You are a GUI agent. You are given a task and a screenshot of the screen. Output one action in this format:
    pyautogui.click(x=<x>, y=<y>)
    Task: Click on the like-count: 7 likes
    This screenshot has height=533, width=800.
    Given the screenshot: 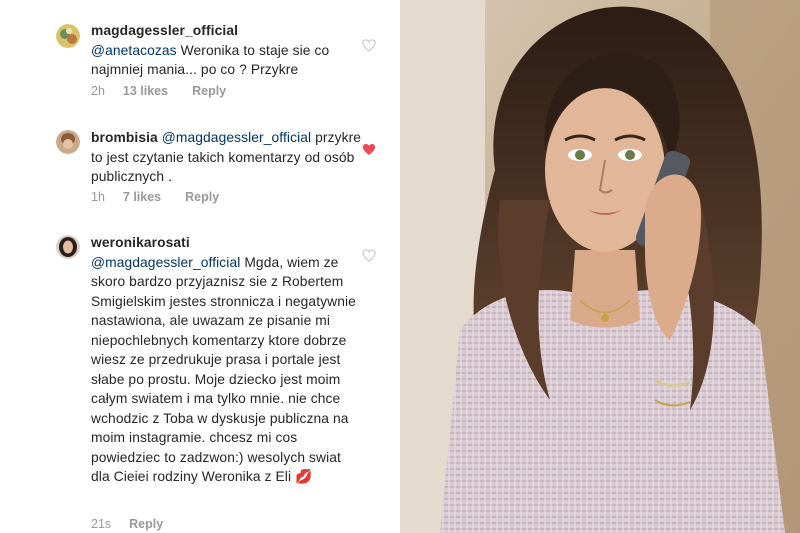 What is the action you would take?
    pyautogui.click(x=142, y=197)
    